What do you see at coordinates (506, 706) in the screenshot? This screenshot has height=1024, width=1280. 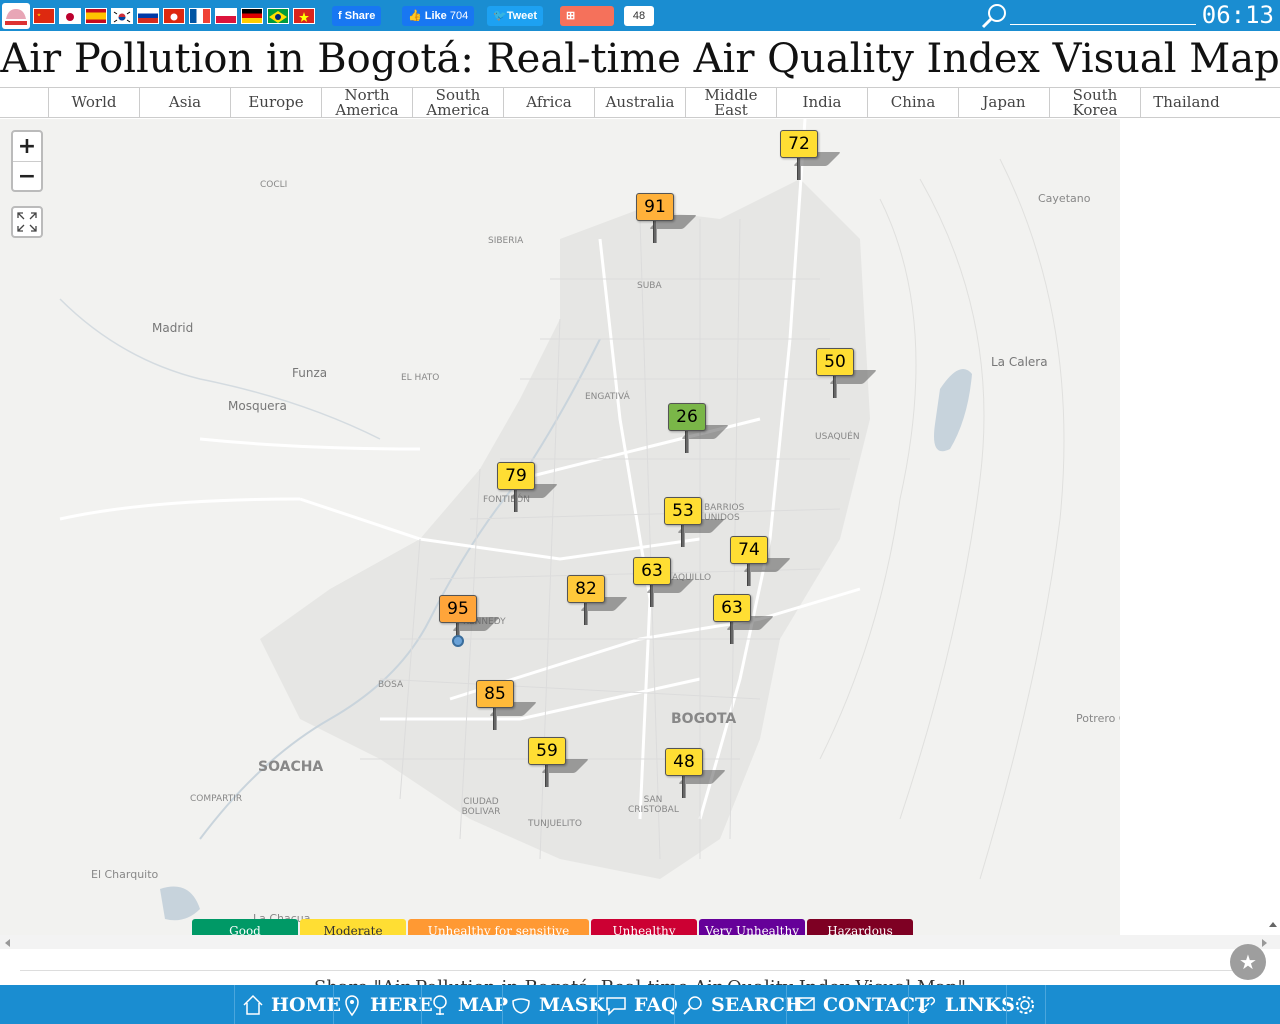 I see `aqi-station-marker: 85` at bounding box center [506, 706].